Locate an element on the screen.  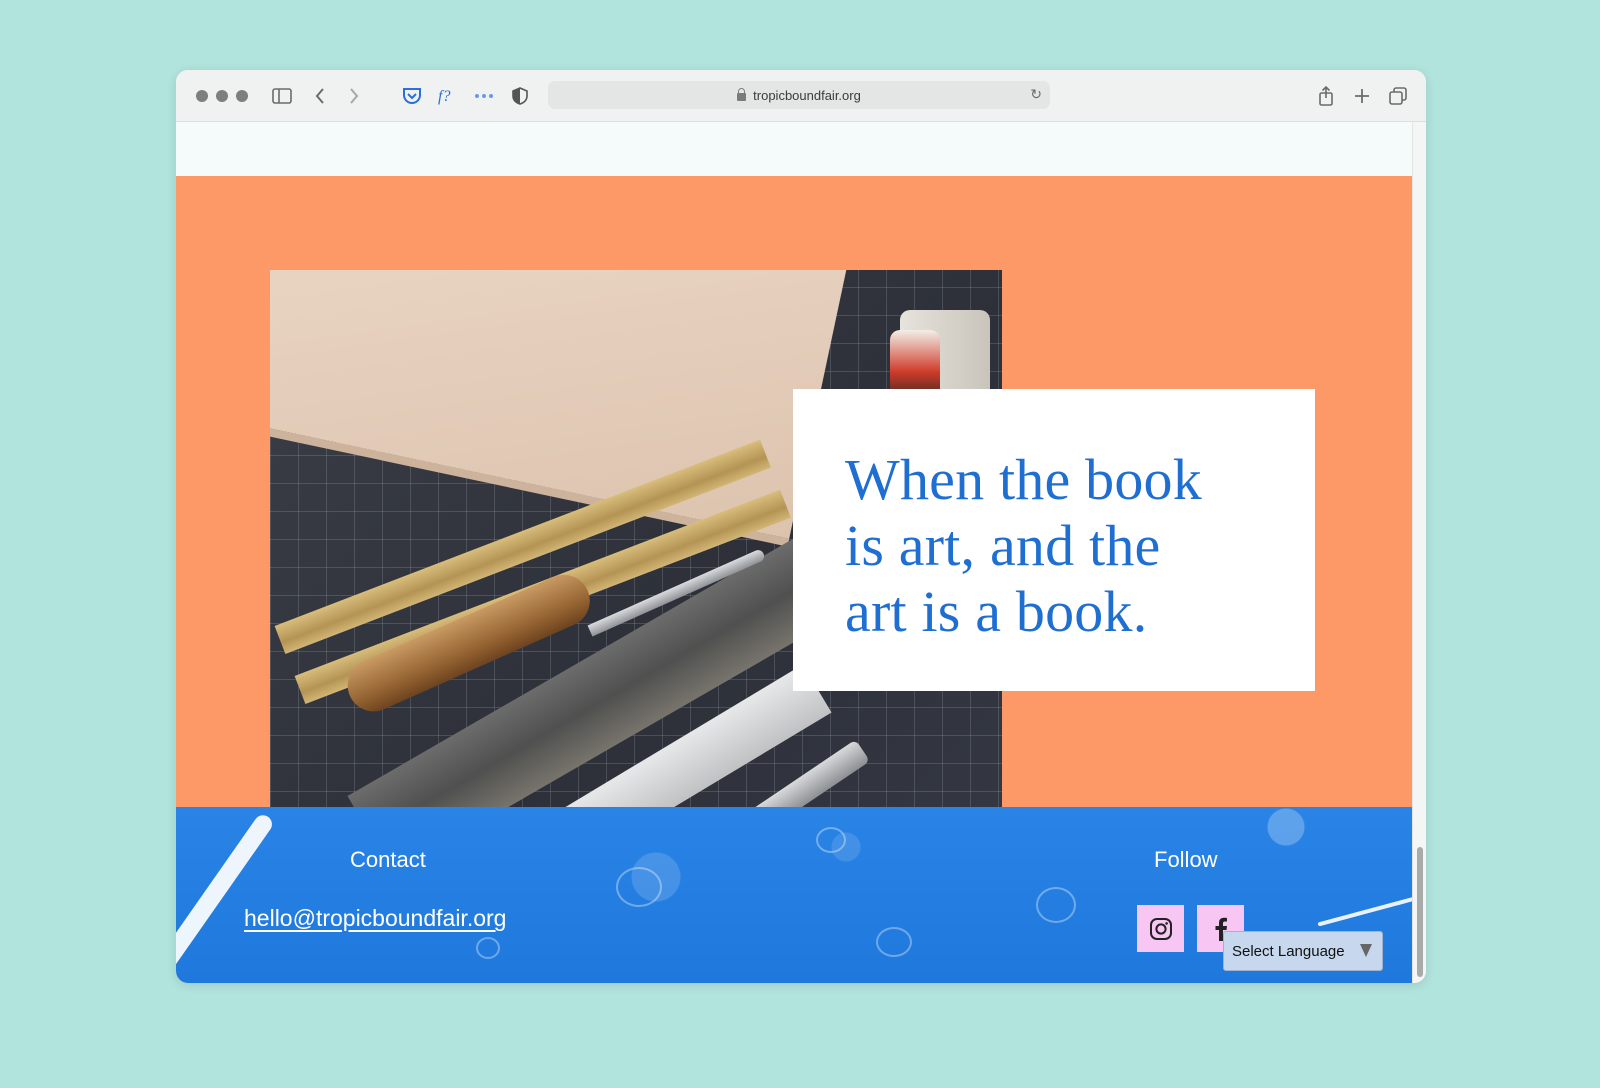
address-bar: tropicboundfair.org ↻ is located at coordinates (799, 95).